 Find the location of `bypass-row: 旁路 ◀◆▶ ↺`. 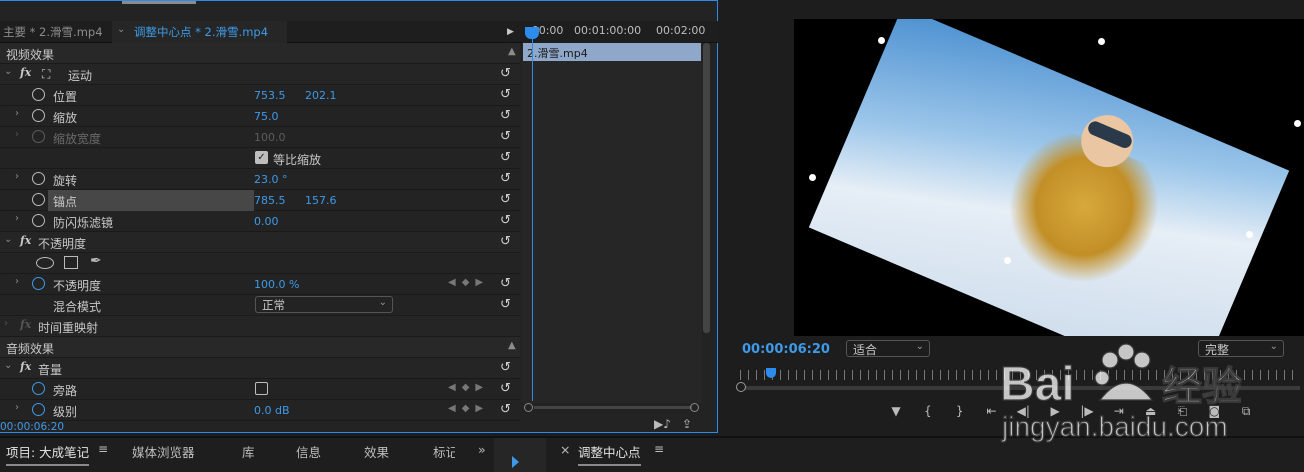

bypass-row: 旁路 ◀◆▶ ↺ is located at coordinates (260, 389).